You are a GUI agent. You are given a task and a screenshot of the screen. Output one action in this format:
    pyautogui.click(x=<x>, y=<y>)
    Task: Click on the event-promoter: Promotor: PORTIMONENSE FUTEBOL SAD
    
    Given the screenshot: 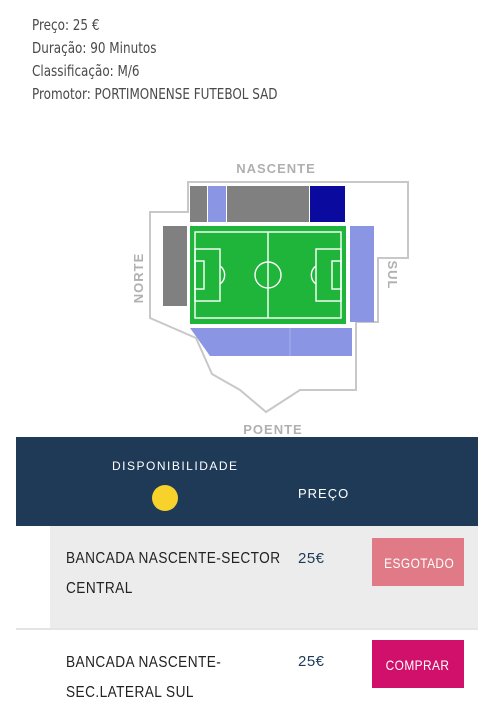 What is the action you would take?
    pyautogui.click(x=155, y=94)
    